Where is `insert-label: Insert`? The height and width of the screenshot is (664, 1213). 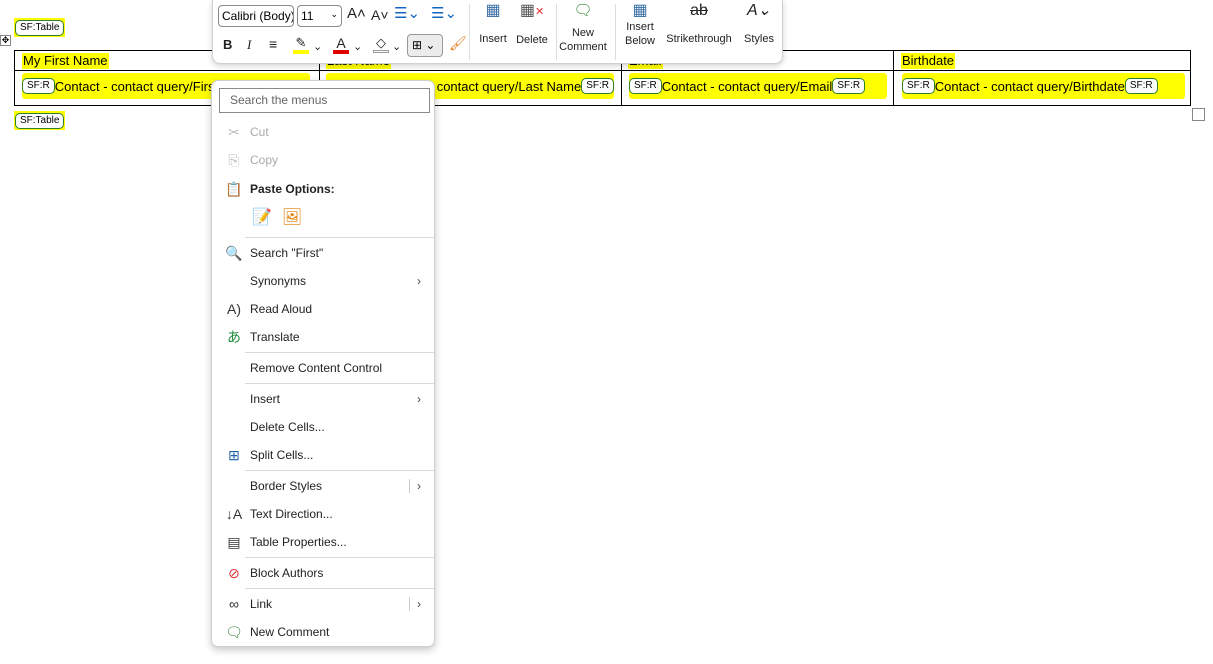
insert-label: Insert is located at coordinates (493, 39).